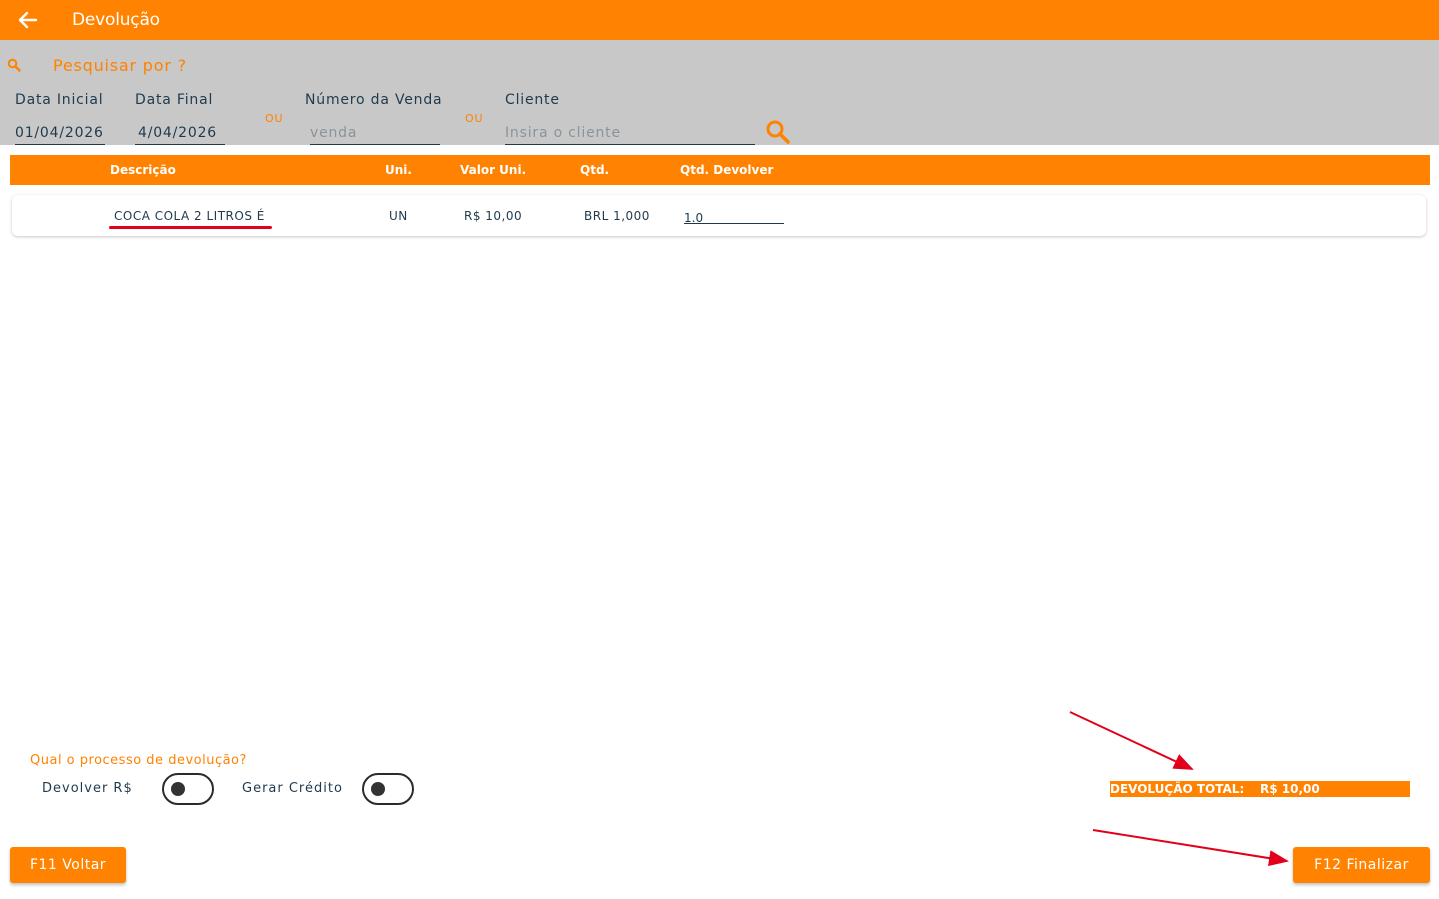 Image resolution: width=1439 pixels, height=899 pixels. I want to click on search-prompt: Pesquisar por ?, so click(120, 65).